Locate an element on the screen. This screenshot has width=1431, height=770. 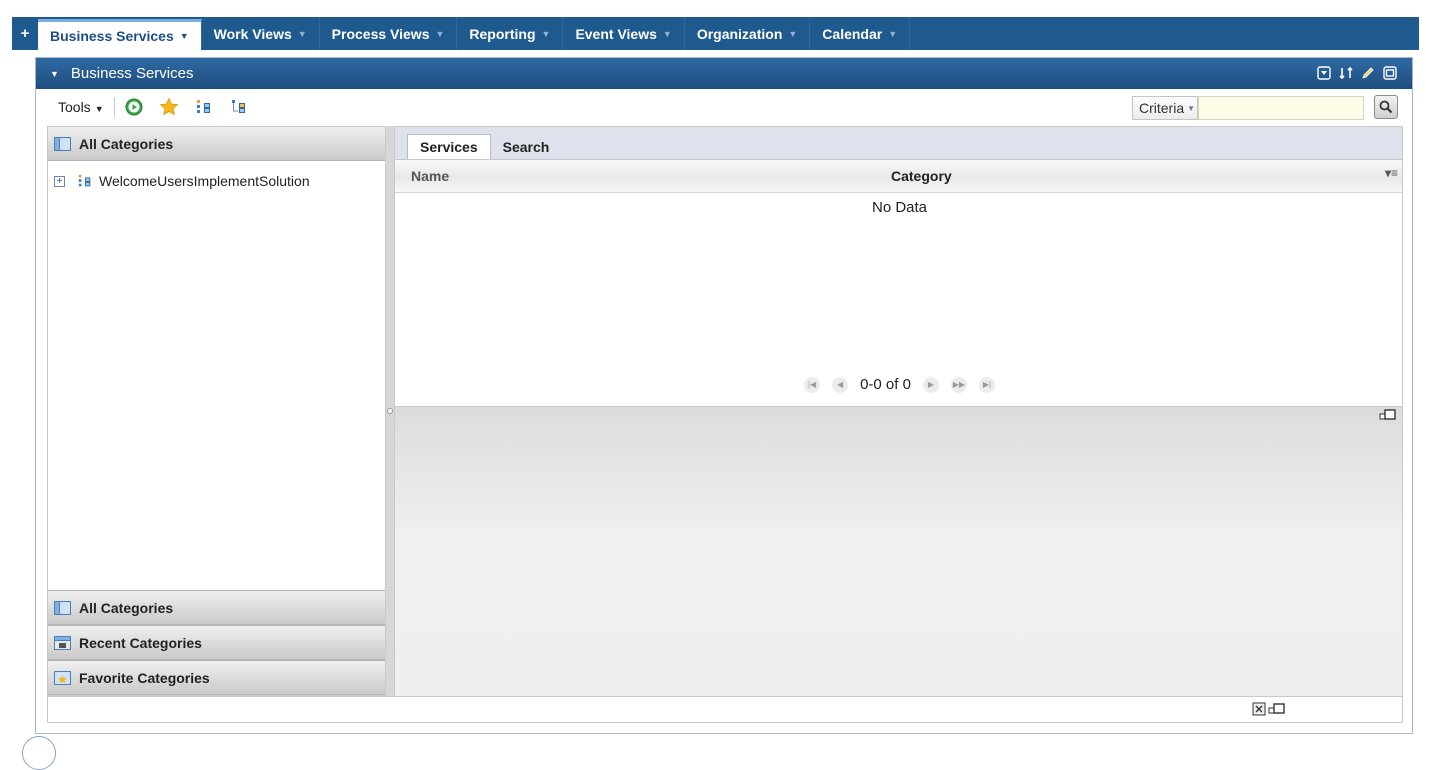
nav-tab-label: Event Views is located at coordinates (616, 33).